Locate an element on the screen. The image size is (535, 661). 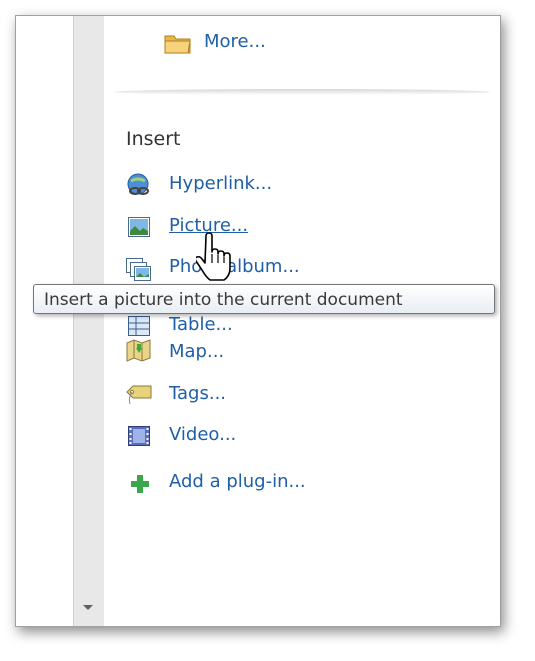
map-icon is located at coordinates (138, 350).